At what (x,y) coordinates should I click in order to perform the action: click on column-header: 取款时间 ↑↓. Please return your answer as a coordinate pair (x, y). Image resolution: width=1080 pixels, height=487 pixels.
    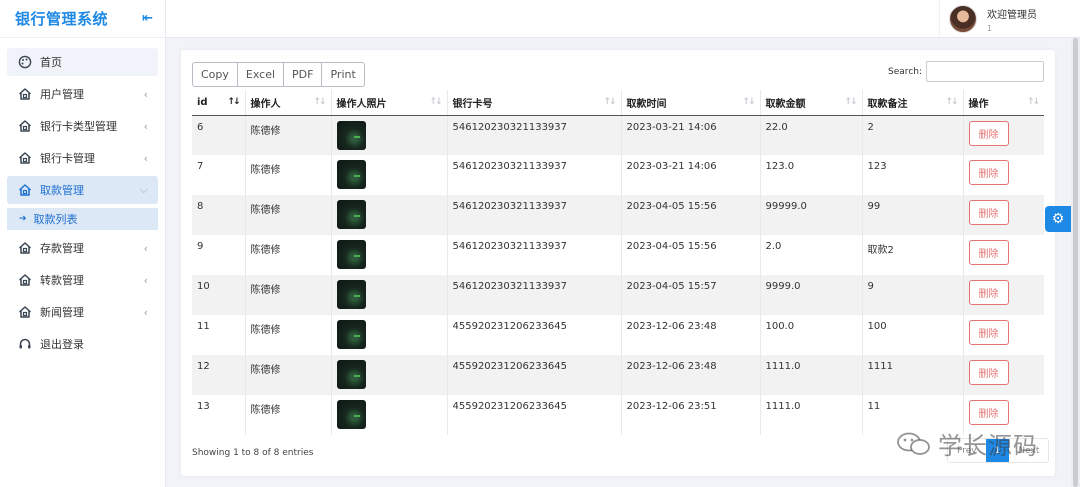
    Looking at the image, I should click on (690, 103).